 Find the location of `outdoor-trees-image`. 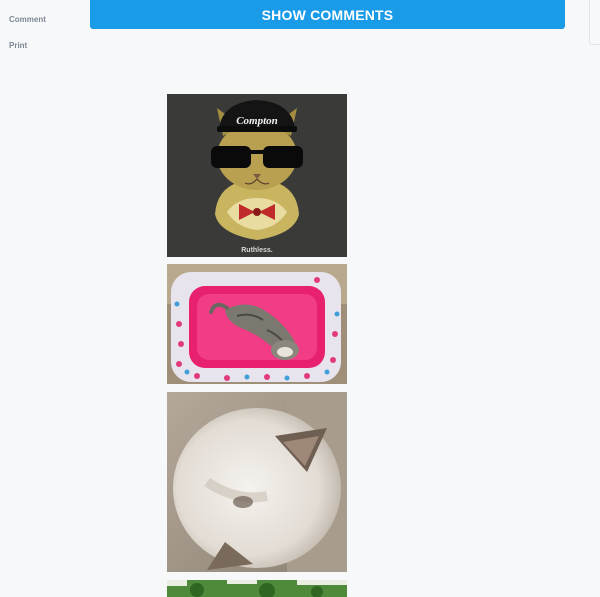

outdoor-trees-image is located at coordinates (257, 588).